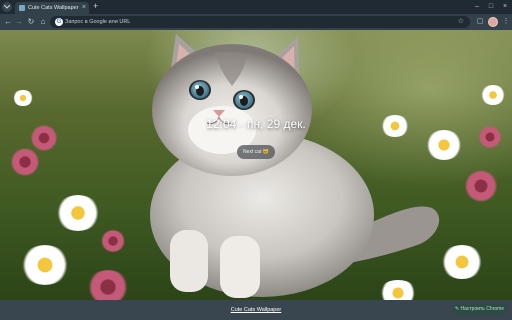 This screenshot has width=512, height=320. What do you see at coordinates (31, 22) in the screenshot?
I see `reload-button: ↻` at bounding box center [31, 22].